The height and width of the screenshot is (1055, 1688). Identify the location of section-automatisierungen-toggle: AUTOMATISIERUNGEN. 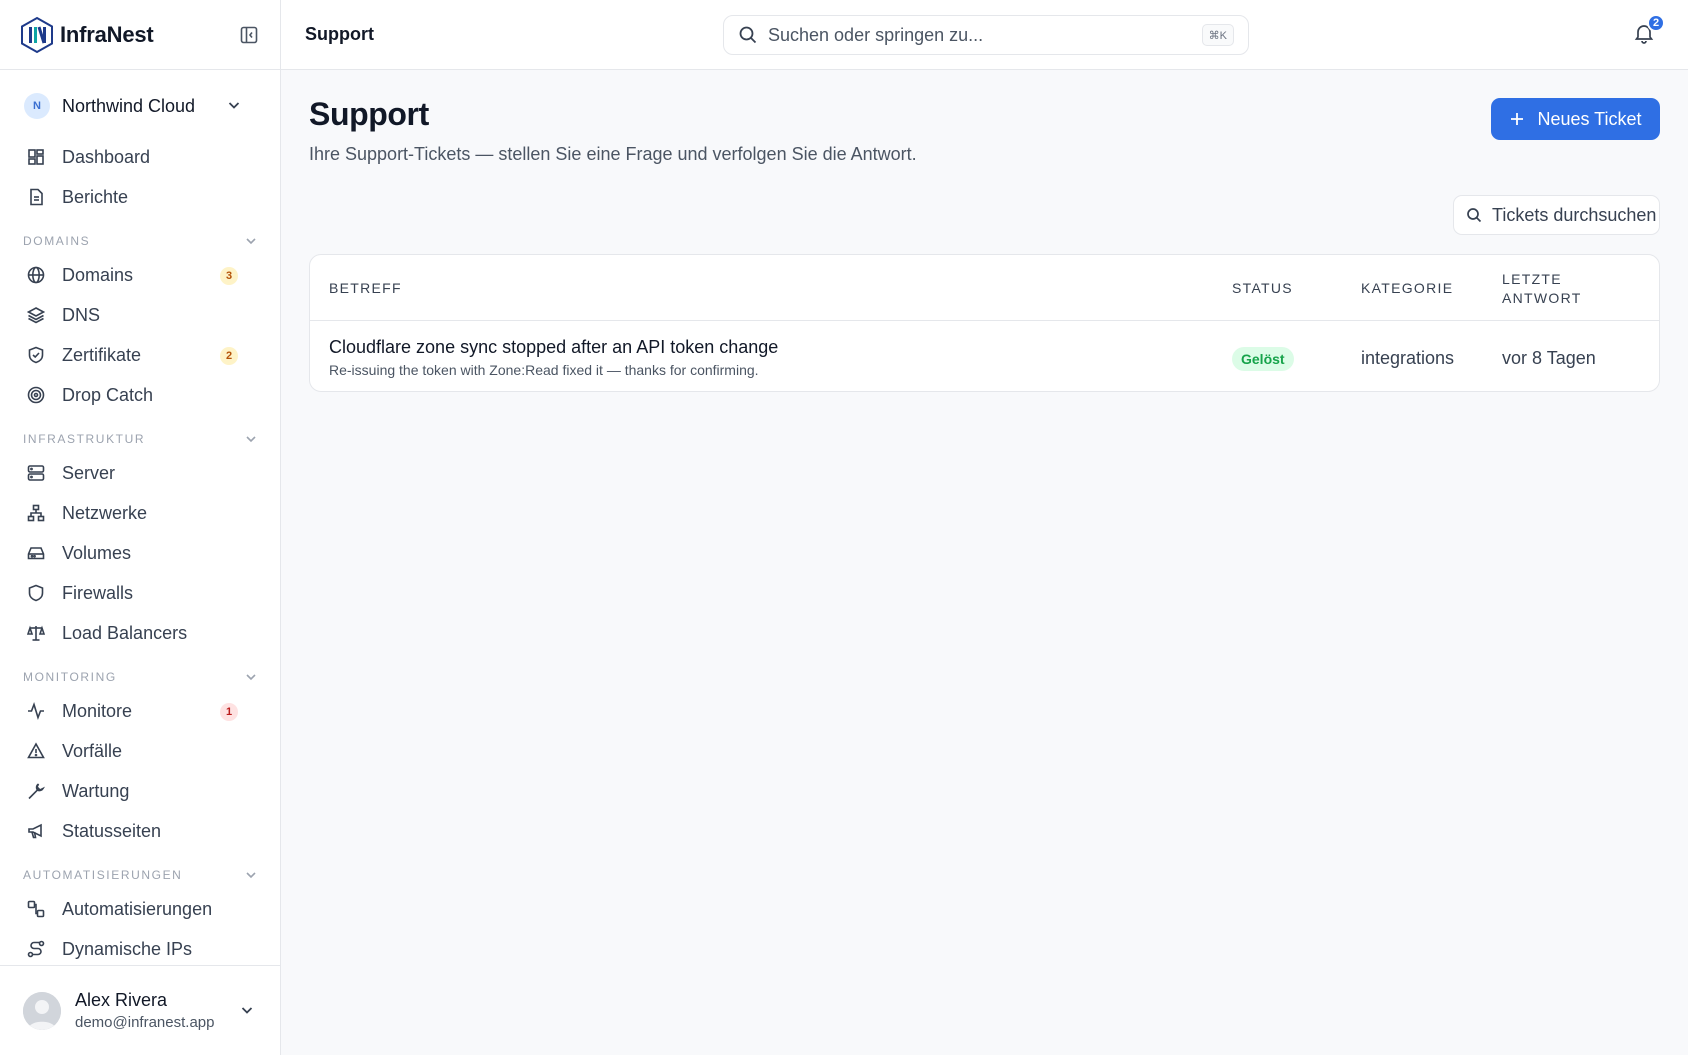
(140, 875).